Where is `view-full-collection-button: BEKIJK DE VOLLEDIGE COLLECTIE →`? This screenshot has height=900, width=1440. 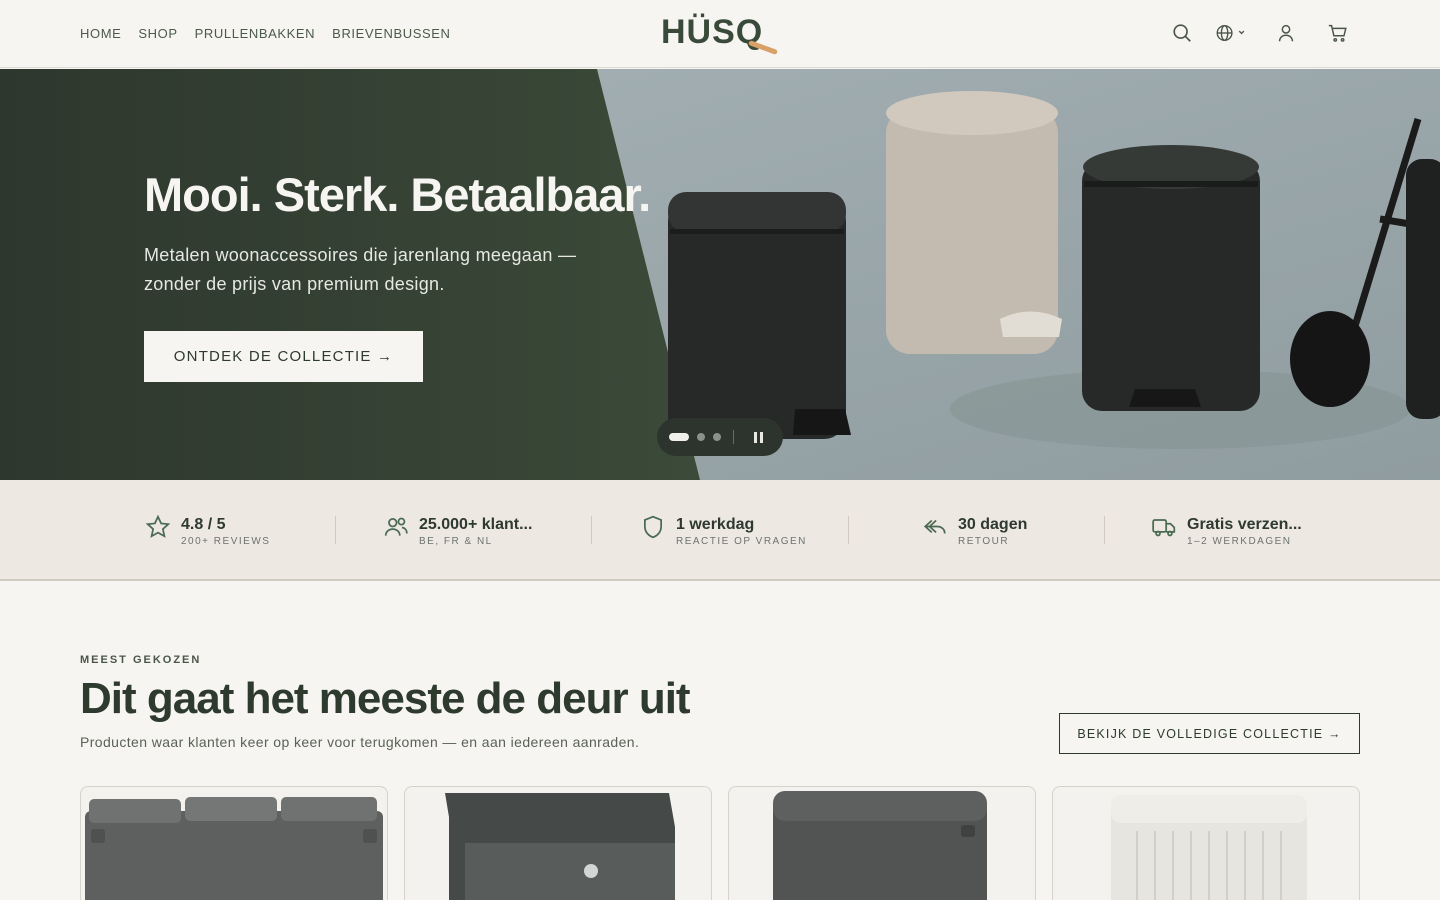
view-full-collection-button: BEKIJK DE VOLLEDIGE COLLECTIE → is located at coordinates (1209, 733).